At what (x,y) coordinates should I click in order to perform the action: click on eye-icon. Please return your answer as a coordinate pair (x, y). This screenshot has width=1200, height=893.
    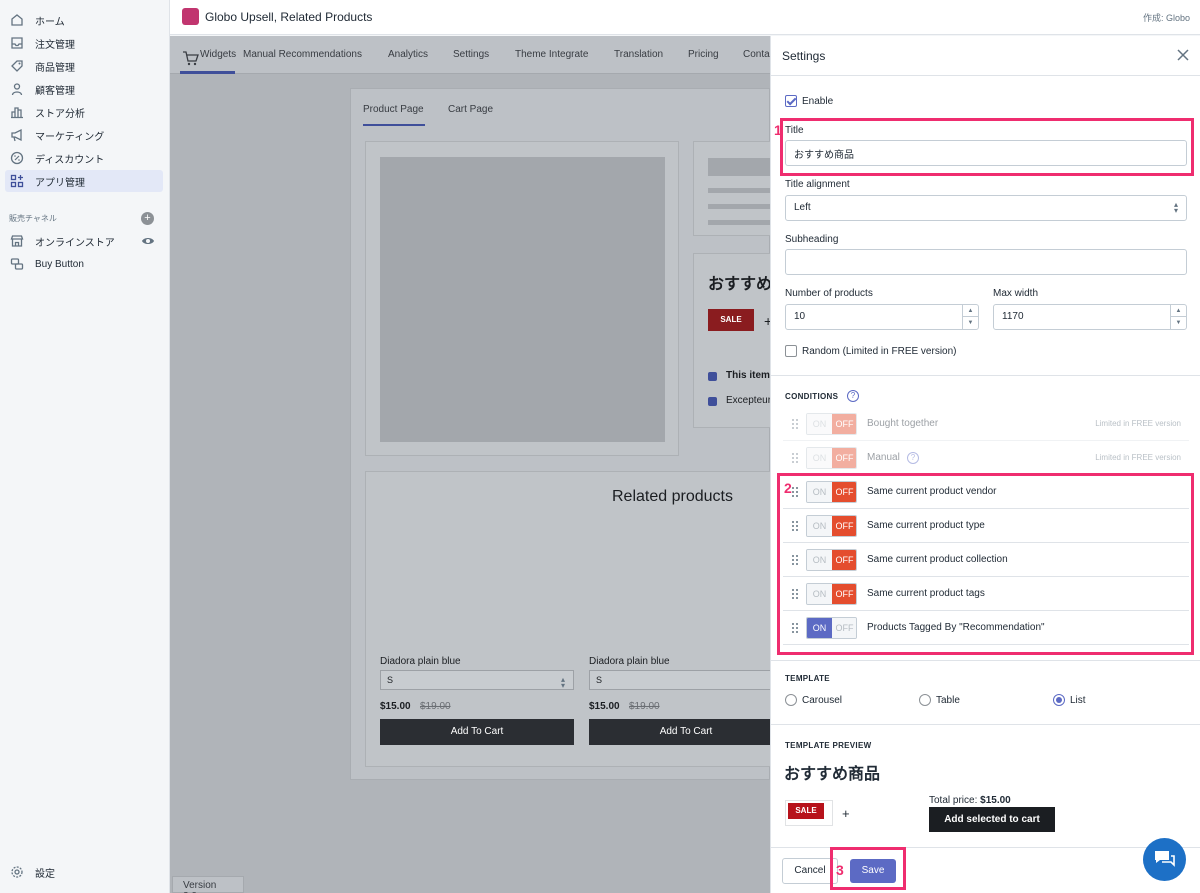
    Looking at the image, I should click on (148, 242).